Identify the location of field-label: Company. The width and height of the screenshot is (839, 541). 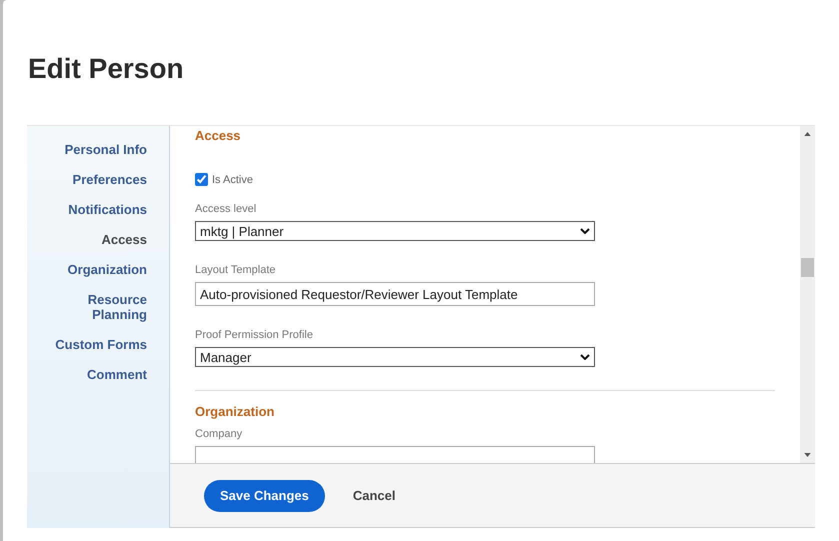
(219, 434).